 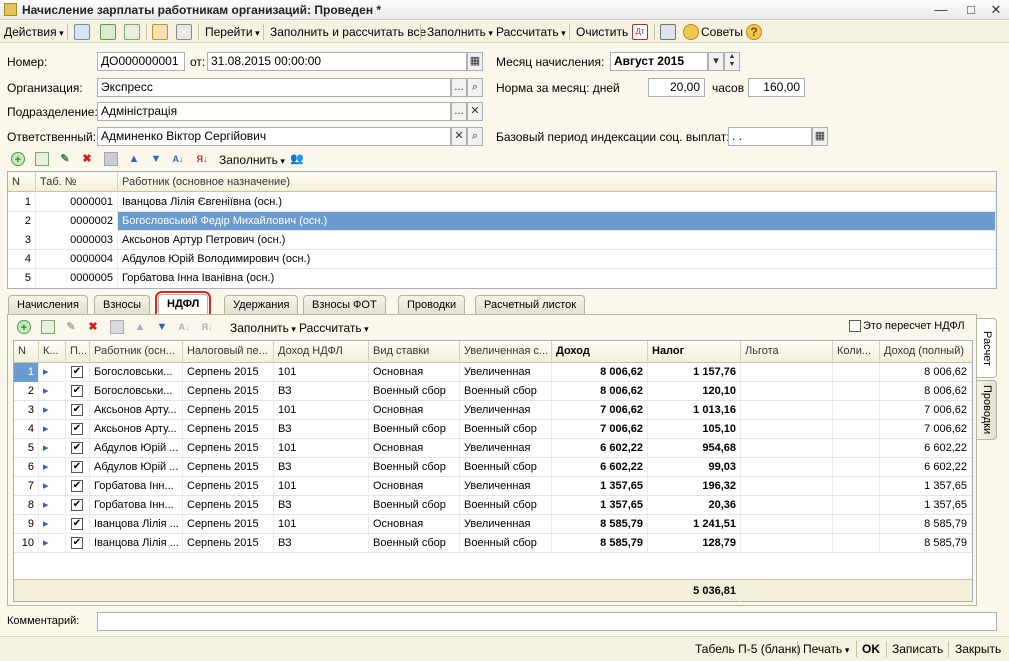 What do you see at coordinates (787, 351) in the screenshot?
I see `column-header: Льгота` at bounding box center [787, 351].